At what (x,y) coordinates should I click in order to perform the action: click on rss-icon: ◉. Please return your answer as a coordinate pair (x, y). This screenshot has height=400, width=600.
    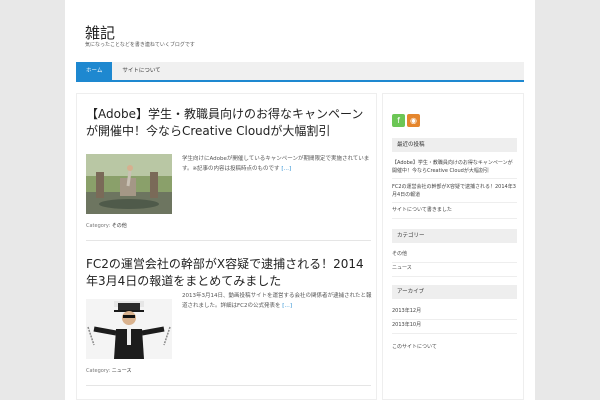
    Looking at the image, I should click on (413, 120).